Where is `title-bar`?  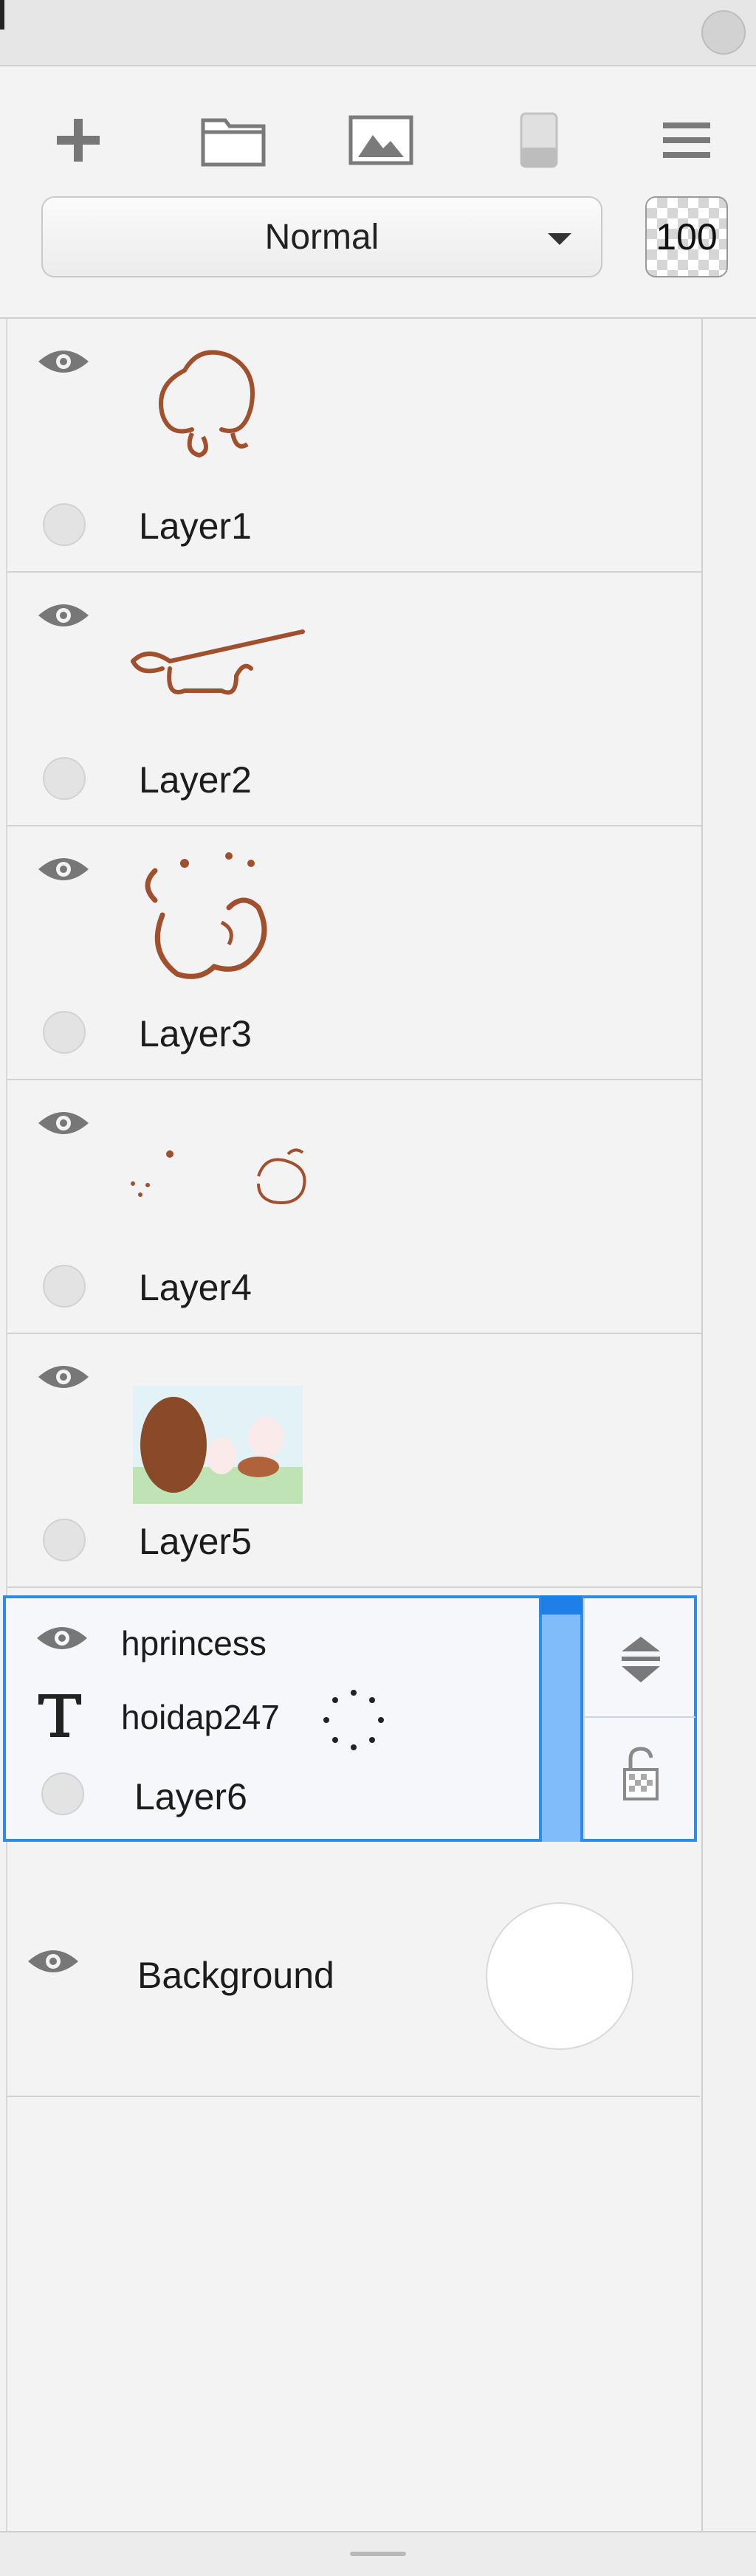 title-bar is located at coordinates (378, 33).